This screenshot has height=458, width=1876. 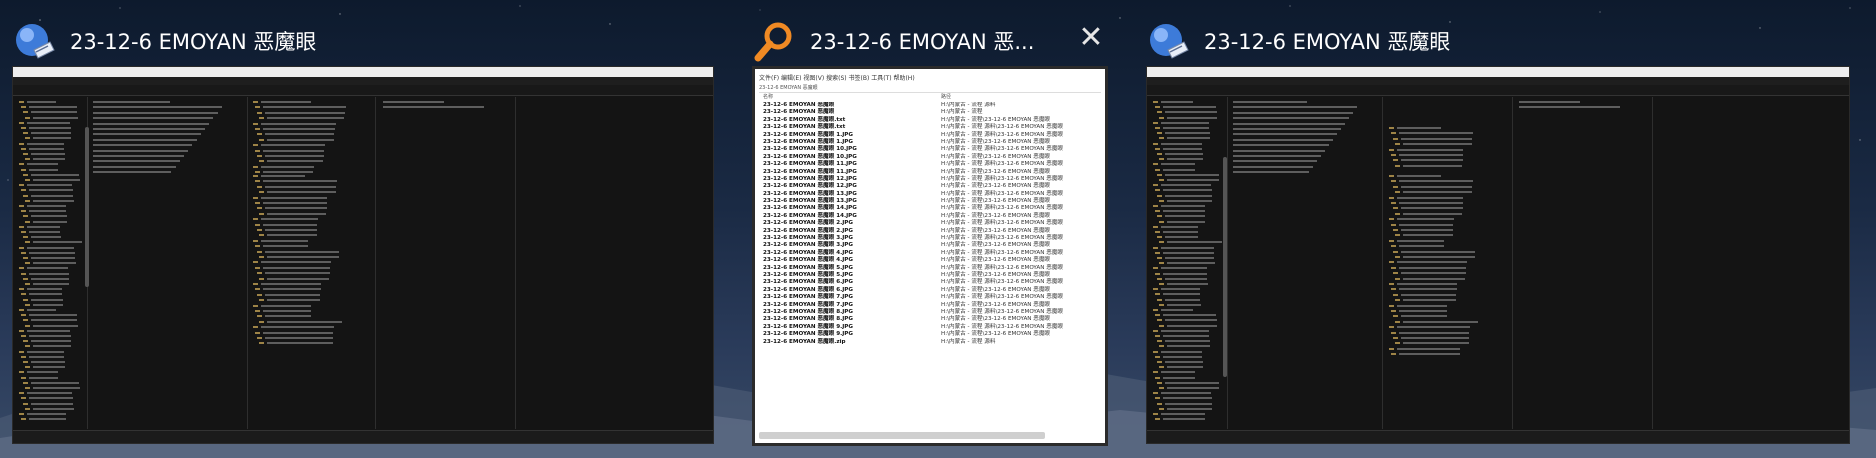 I want to click on window-header: 23-12-6 EMOYAN 恶... ✕, so click(x=930, y=40).